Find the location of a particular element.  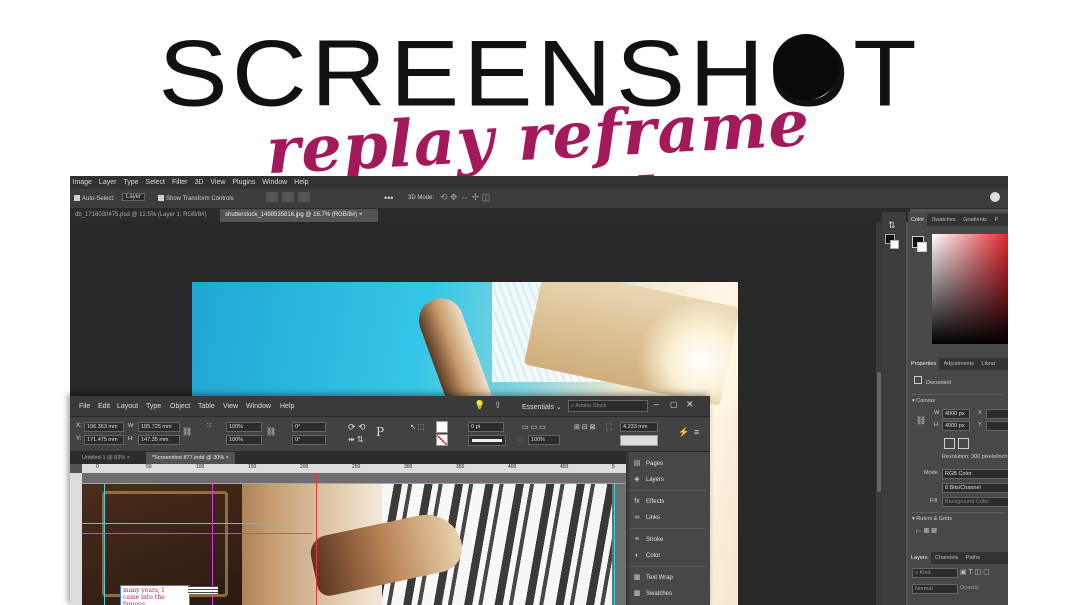

margin-guide is located at coordinates (197, 533).